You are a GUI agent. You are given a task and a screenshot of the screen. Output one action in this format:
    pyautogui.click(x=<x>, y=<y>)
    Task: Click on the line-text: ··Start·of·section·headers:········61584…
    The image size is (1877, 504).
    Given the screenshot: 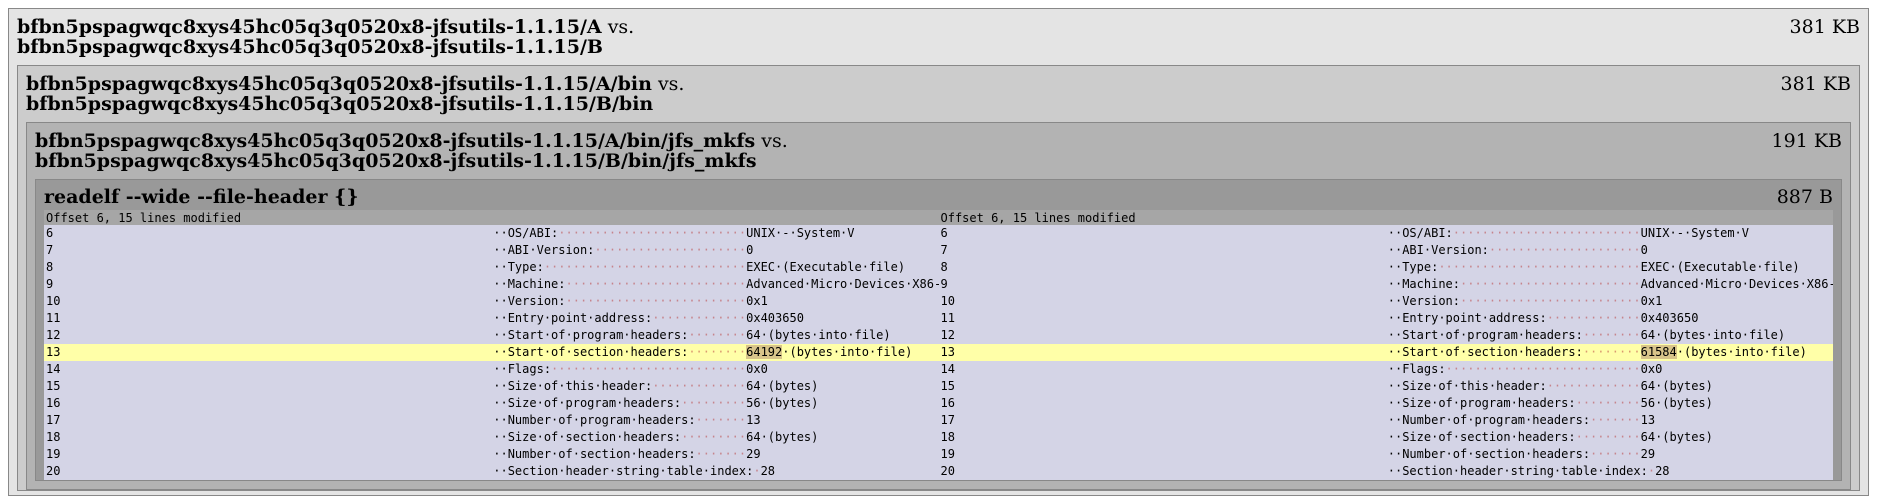 What is the action you would take?
    pyautogui.click(x=1609, y=352)
    